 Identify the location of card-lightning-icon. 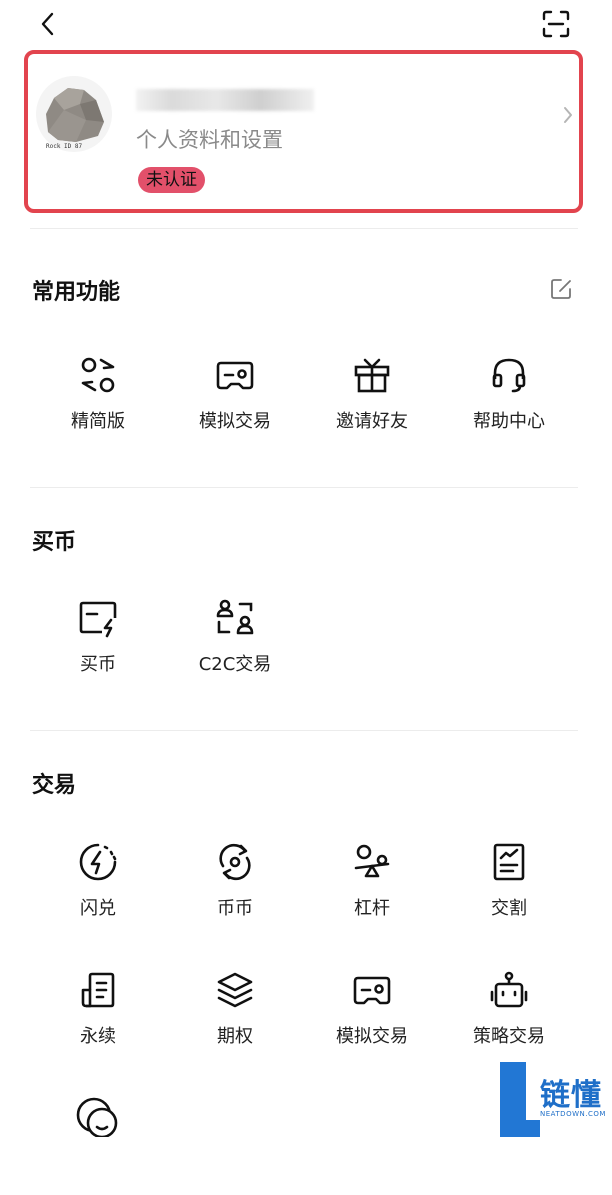
(98, 619).